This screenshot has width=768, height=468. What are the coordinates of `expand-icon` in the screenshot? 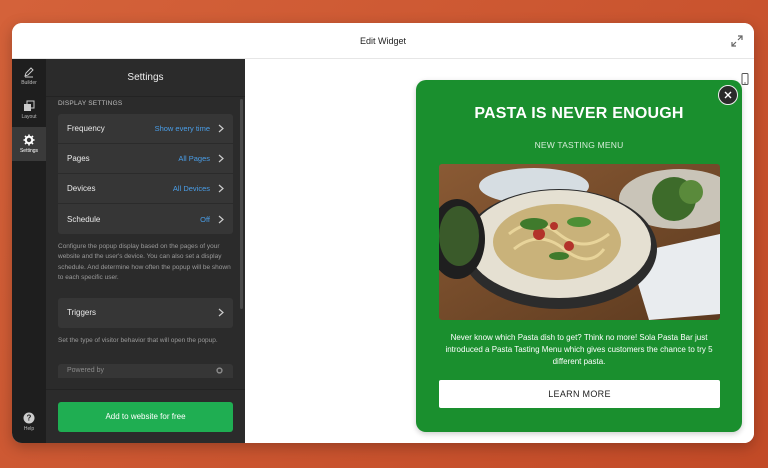 It's located at (737, 41).